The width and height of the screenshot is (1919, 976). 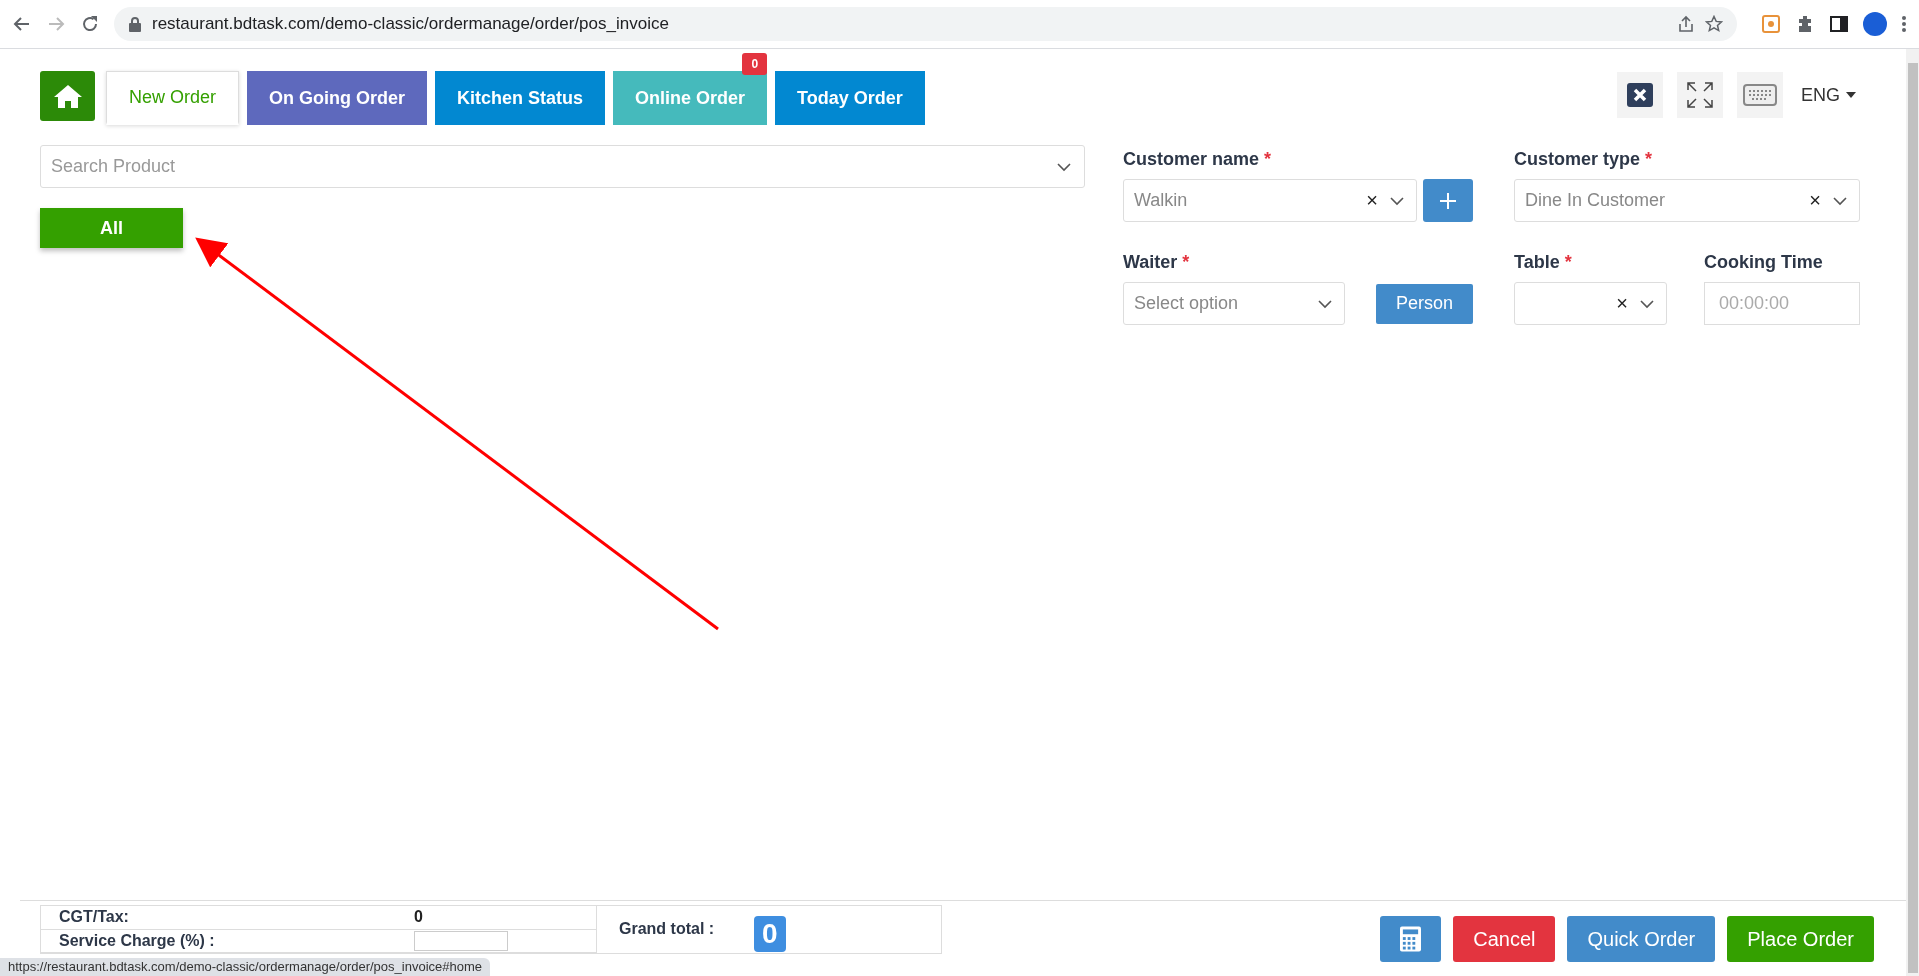 I want to click on profile-avatar, so click(x=1875, y=24).